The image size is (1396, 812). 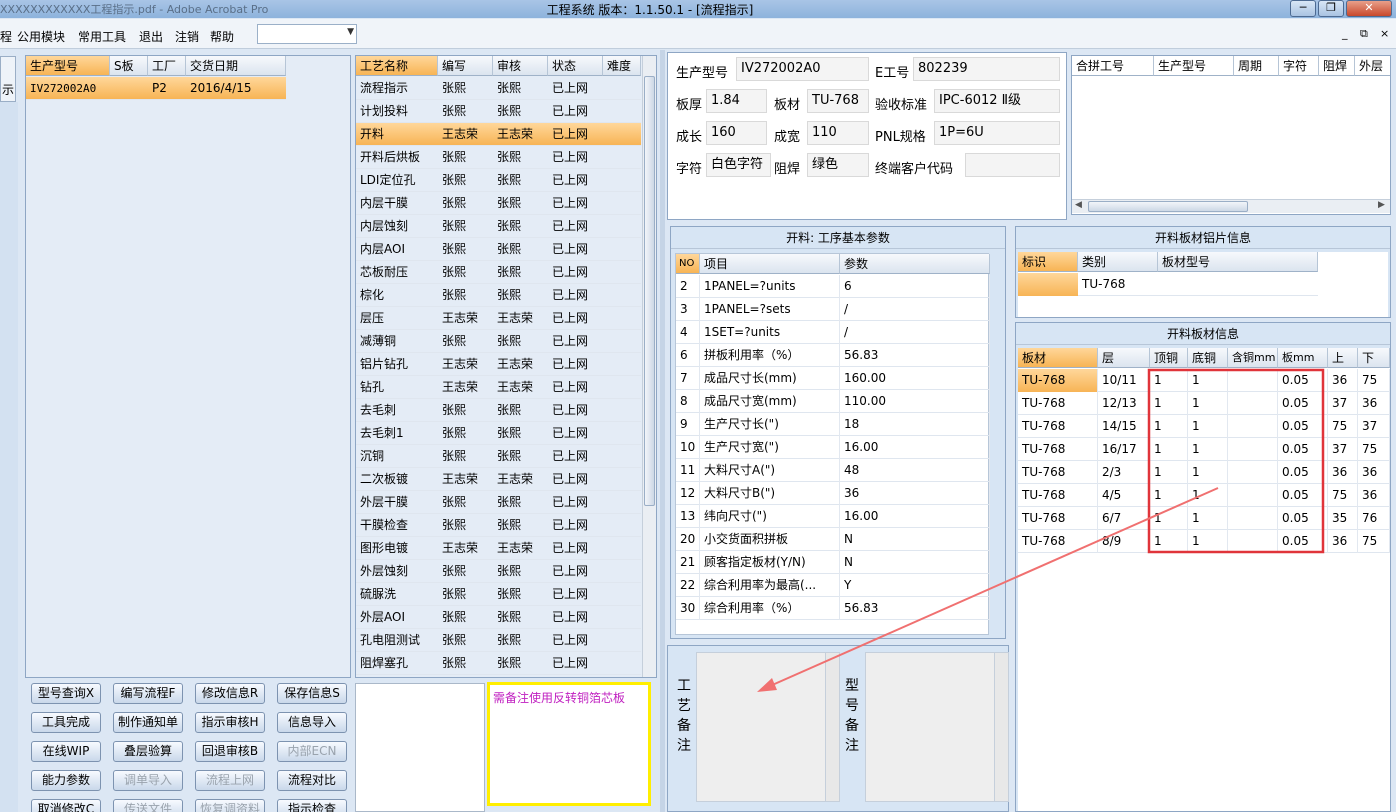 I want to click on table-row: 4 1SET=?units /, so click(x=833, y=332).